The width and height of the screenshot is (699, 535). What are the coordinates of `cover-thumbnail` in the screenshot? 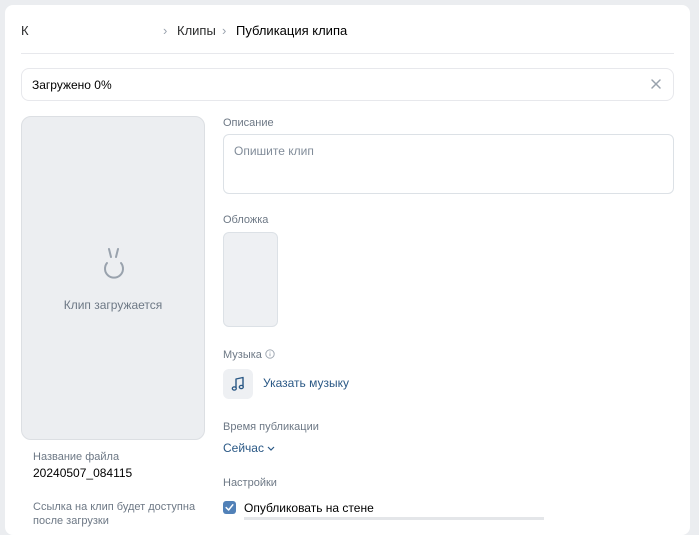 It's located at (250, 279).